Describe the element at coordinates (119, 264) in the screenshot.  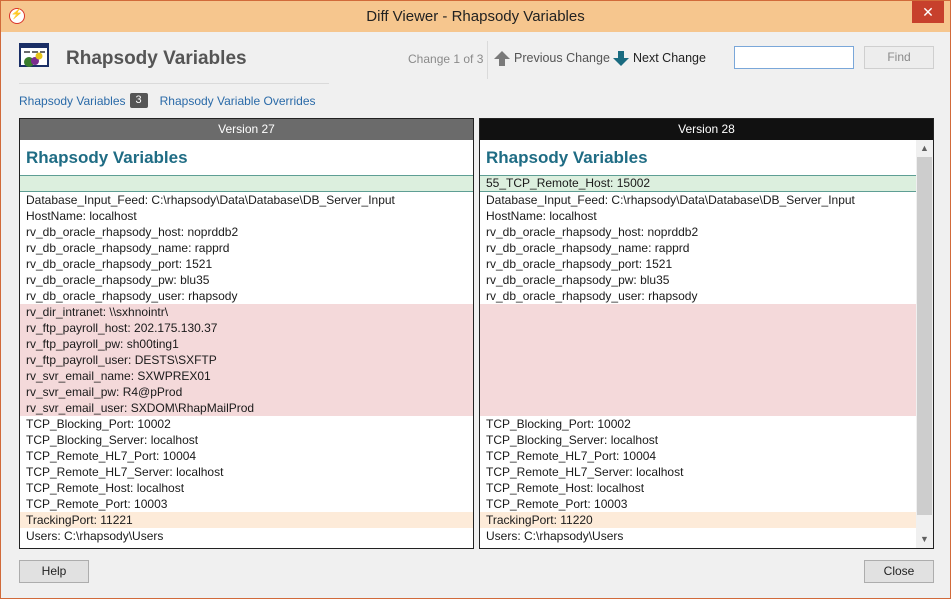
I see `left-variable-row: rv_db_oracle_rhapsody_port: 1521` at that location.